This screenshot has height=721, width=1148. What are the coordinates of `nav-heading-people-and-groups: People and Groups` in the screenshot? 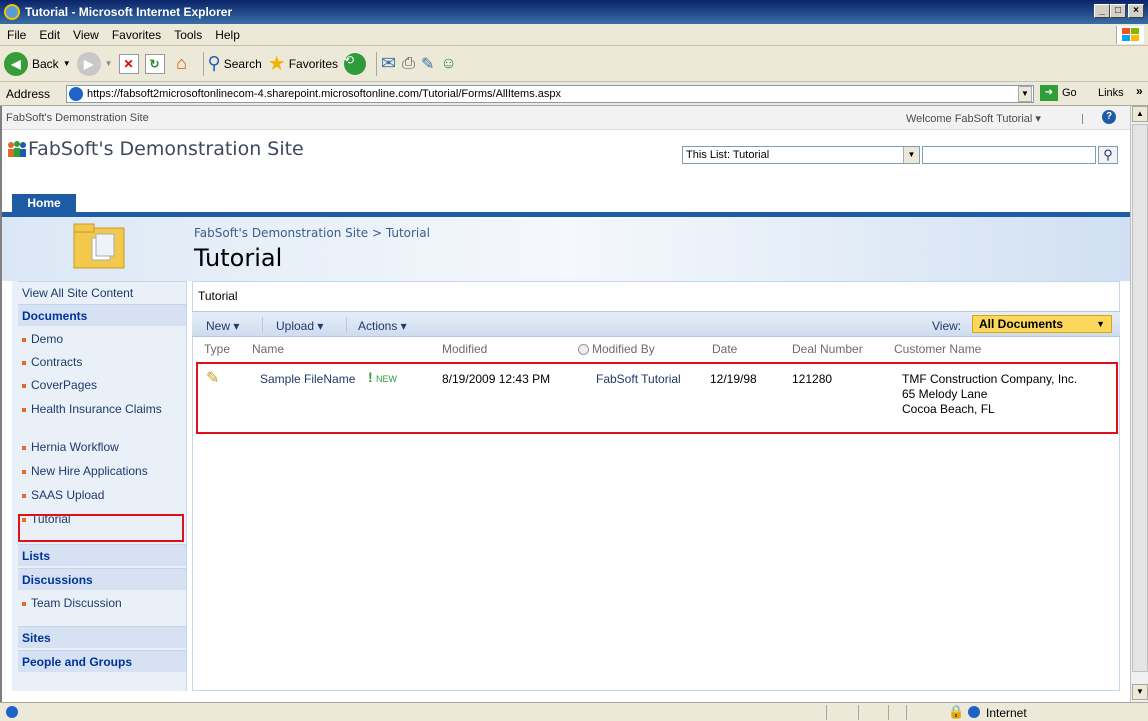 It's located at (102, 661).